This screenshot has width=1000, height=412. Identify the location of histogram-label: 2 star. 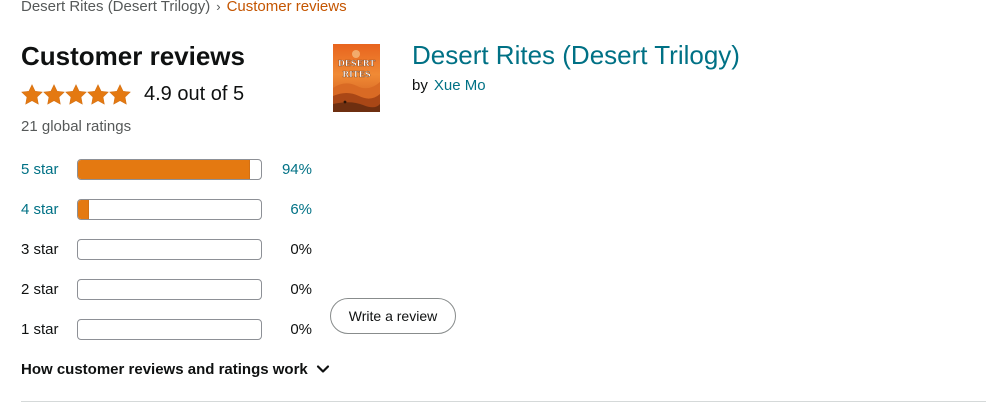
(40, 289).